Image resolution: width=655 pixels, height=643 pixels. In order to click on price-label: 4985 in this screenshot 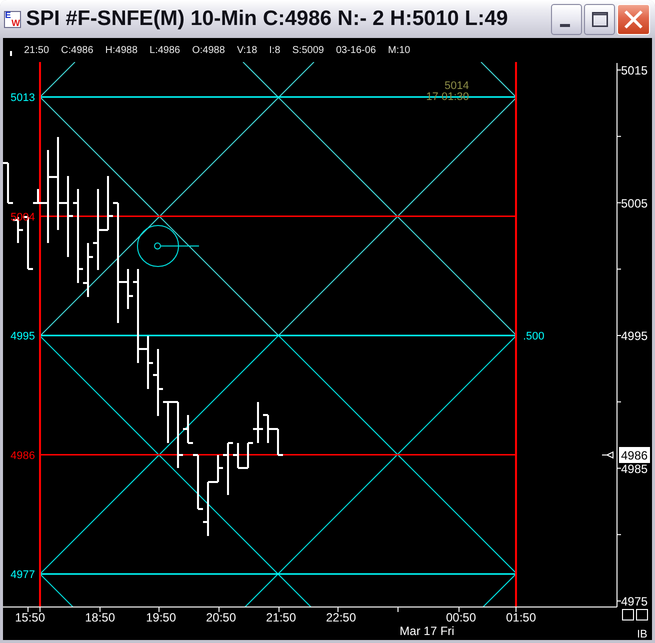, I will do `click(634, 469)`.